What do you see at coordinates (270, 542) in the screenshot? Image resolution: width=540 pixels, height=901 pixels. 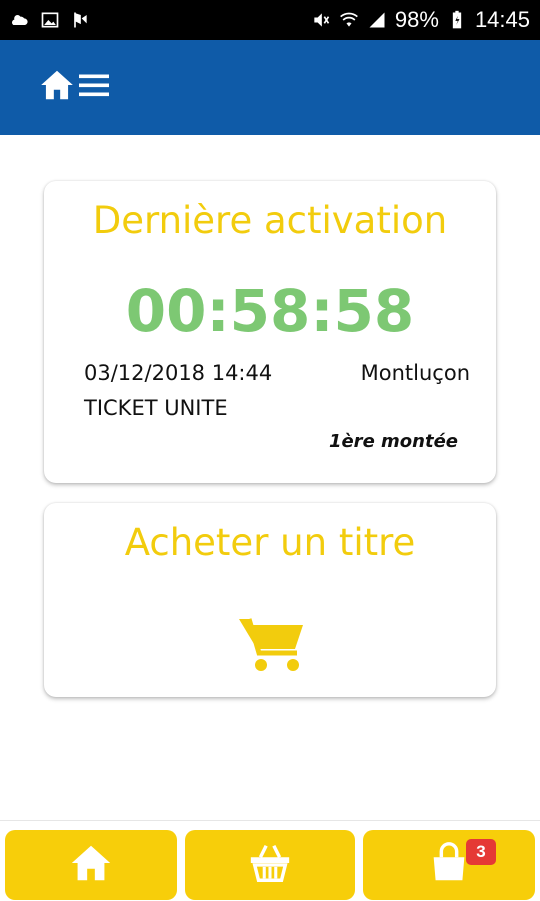 I see `buy-ticket-title: Acheter un titre` at bounding box center [270, 542].